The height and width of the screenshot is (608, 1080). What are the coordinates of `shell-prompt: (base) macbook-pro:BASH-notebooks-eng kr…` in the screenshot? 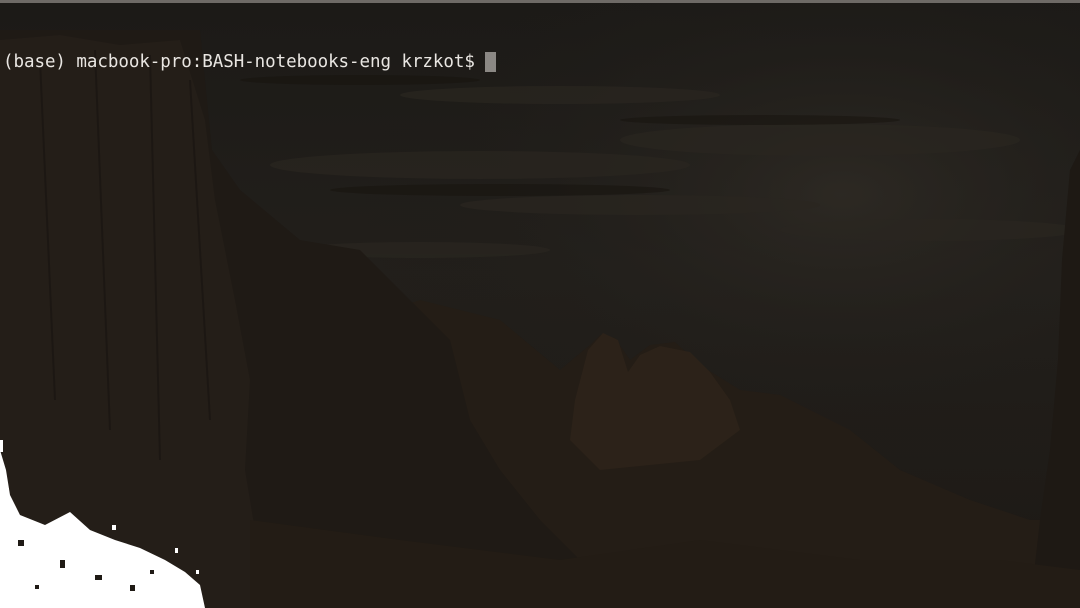 It's located at (239, 62).